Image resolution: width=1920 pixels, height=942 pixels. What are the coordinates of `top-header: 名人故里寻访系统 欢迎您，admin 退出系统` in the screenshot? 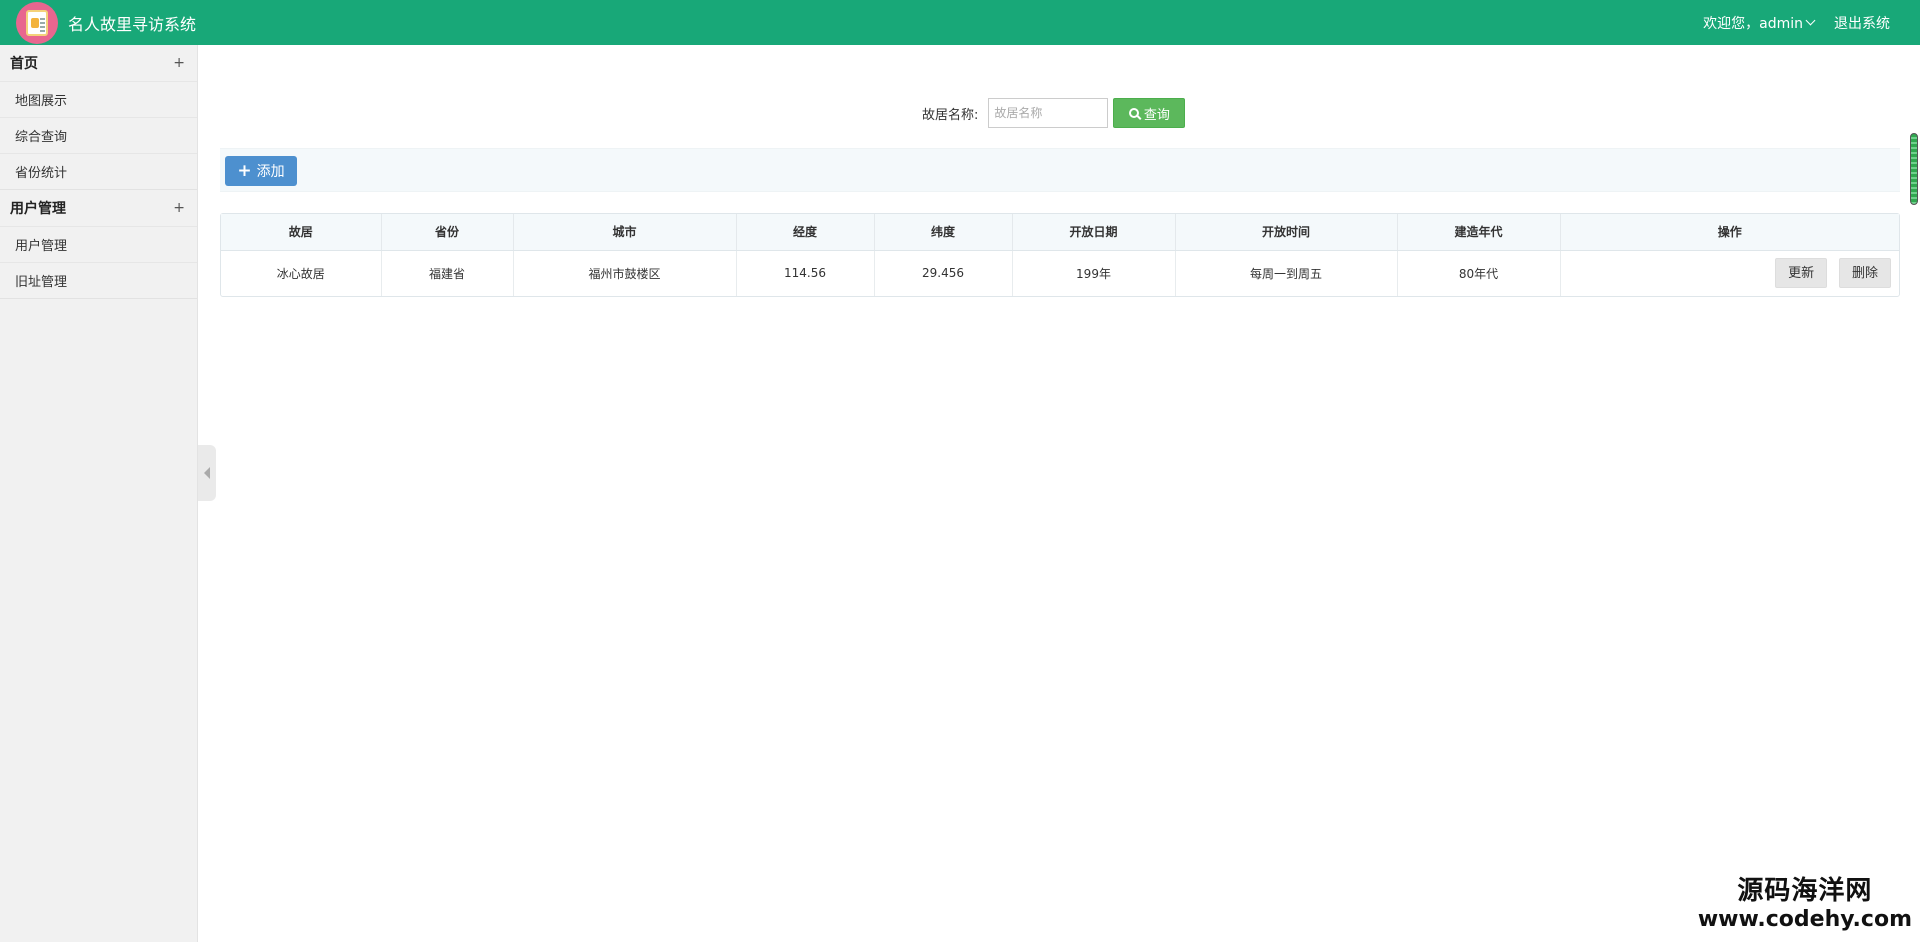 It's located at (960, 22).